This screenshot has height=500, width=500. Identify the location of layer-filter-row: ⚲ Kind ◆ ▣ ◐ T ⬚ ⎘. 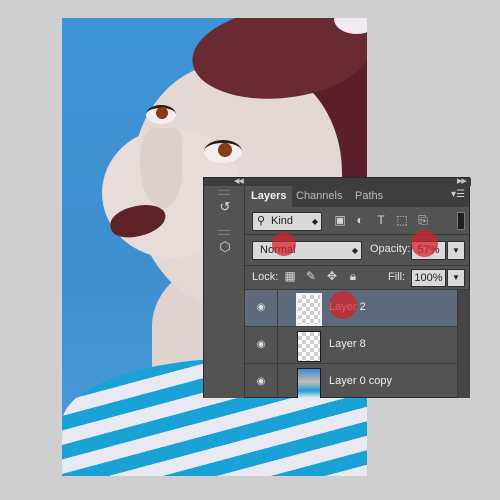
(357, 221).